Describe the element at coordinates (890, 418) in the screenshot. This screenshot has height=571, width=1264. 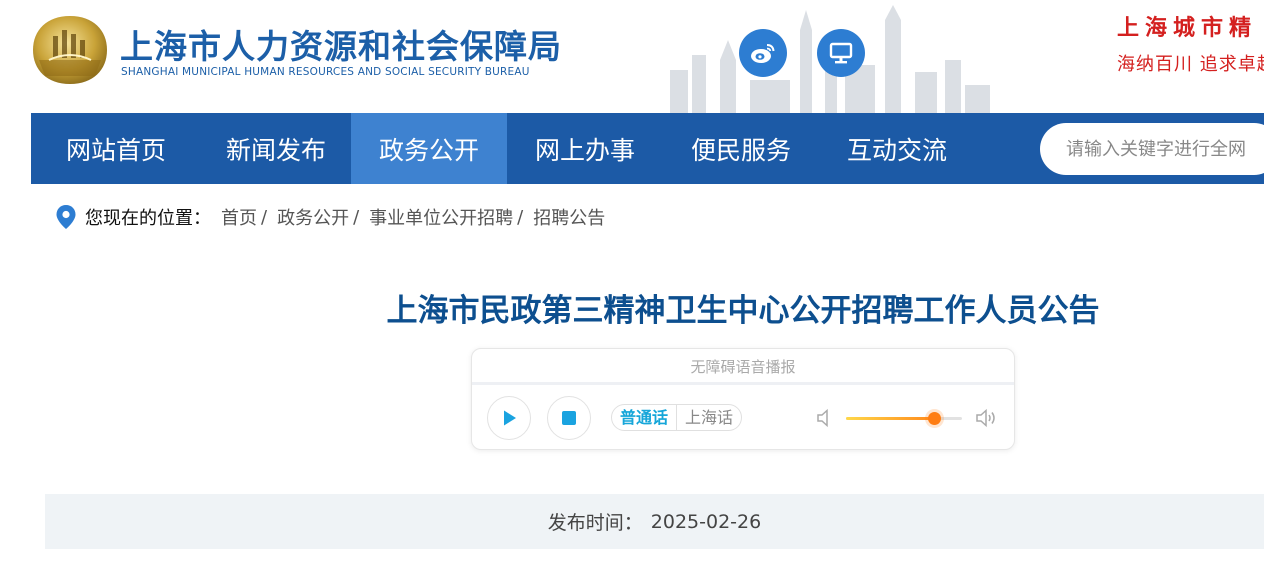
I see `volume-fill` at that location.